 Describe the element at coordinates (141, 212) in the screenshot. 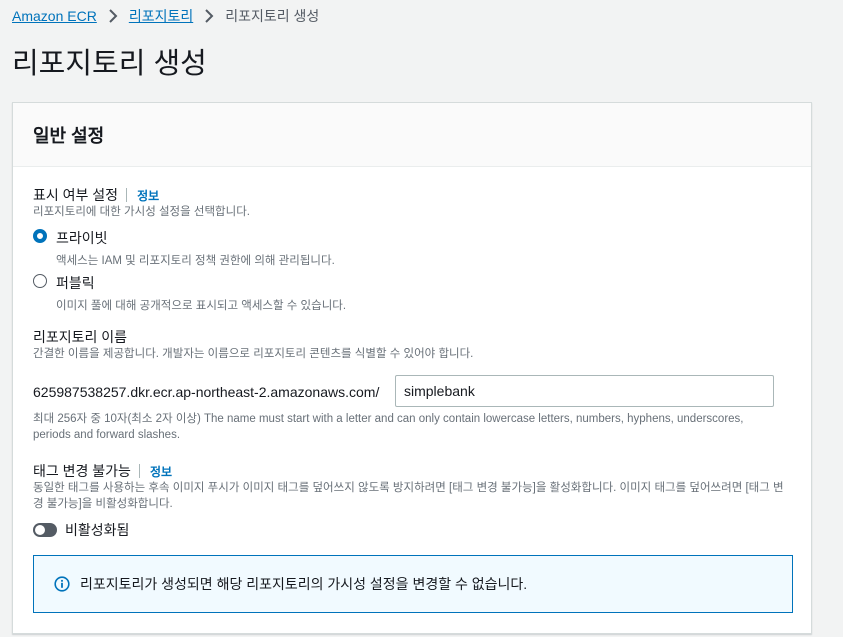

I see `visibility-description: 리포지토리에 대한 가시성 설정을 선택합니다.` at that location.